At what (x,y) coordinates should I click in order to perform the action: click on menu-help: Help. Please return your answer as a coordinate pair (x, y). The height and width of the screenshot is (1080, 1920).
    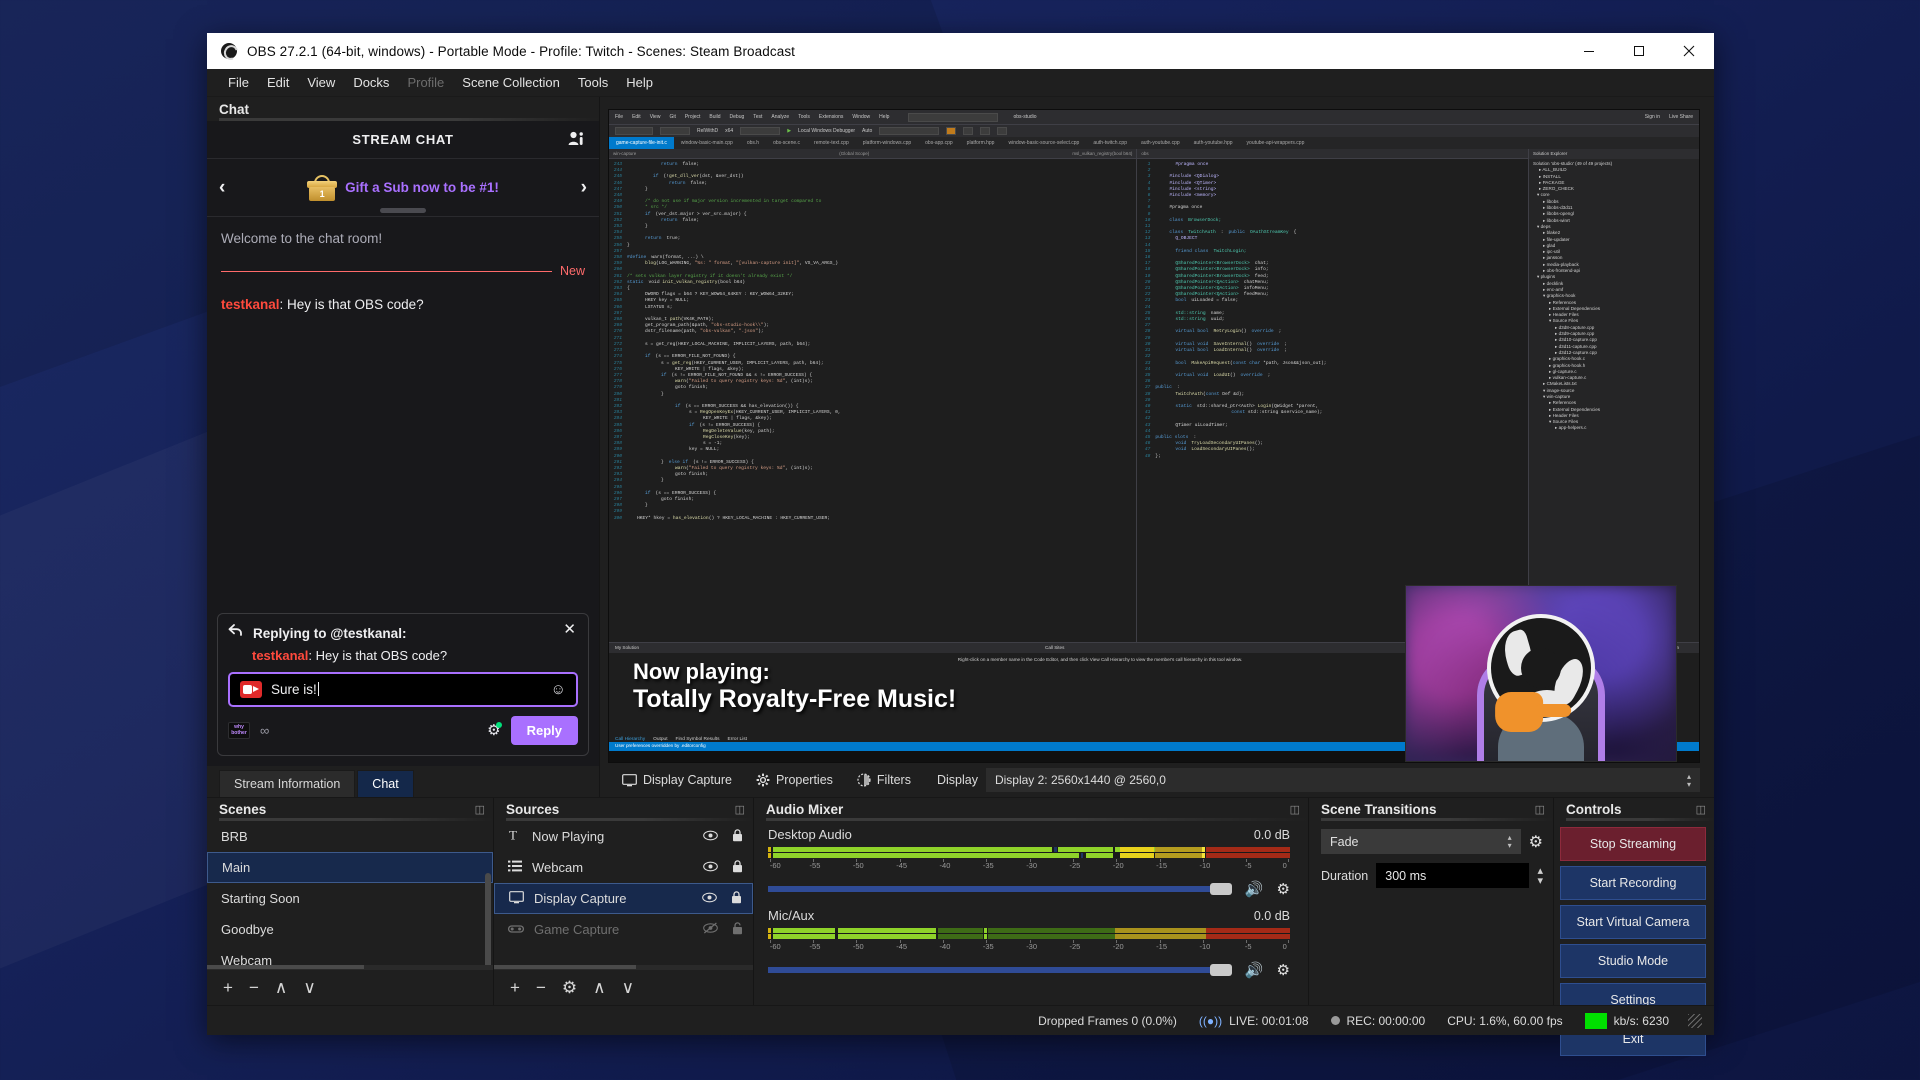
    Looking at the image, I should click on (639, 82).